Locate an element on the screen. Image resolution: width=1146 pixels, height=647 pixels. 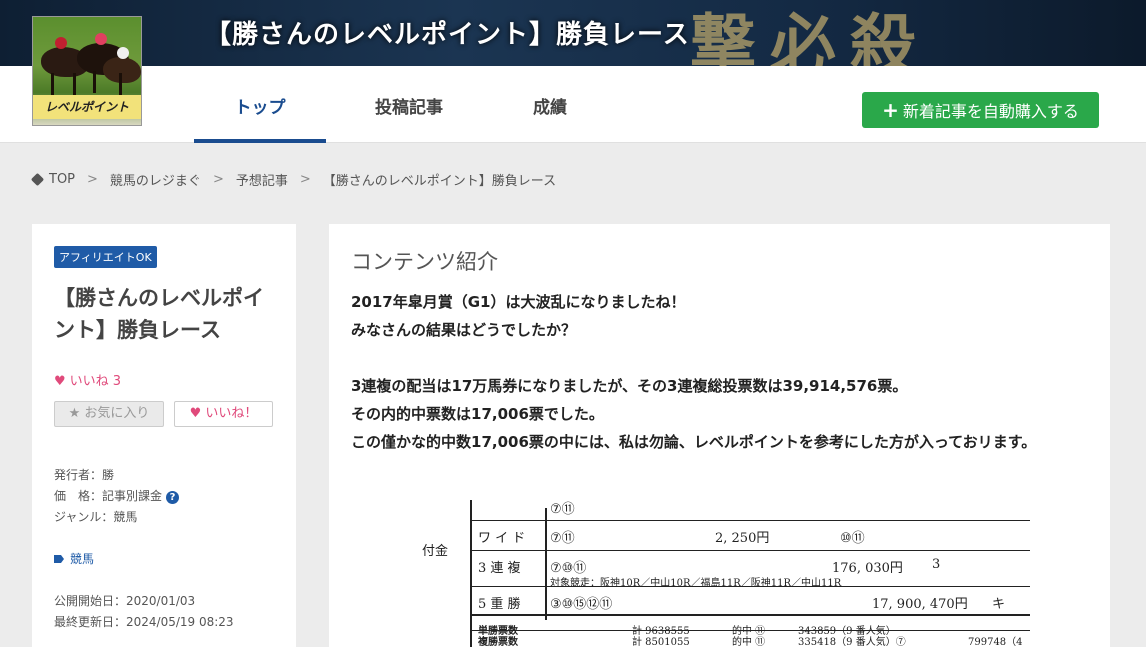
channel-title: 【勝さんのレベルポイント】勝負レース is located at coordinates (159, 314).